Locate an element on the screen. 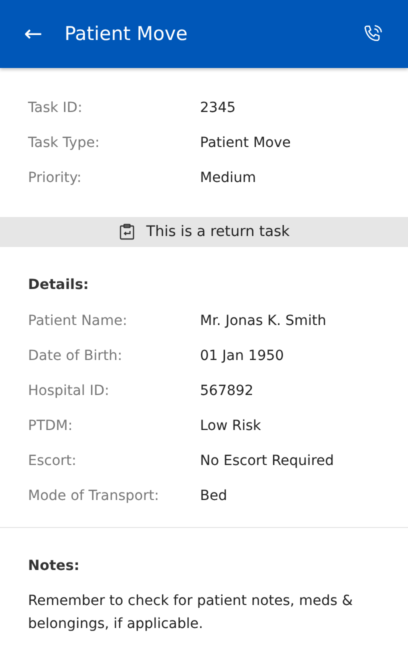 The image size is (408, 667). field-label: Patient Name: is located at coordinates (78, 320).